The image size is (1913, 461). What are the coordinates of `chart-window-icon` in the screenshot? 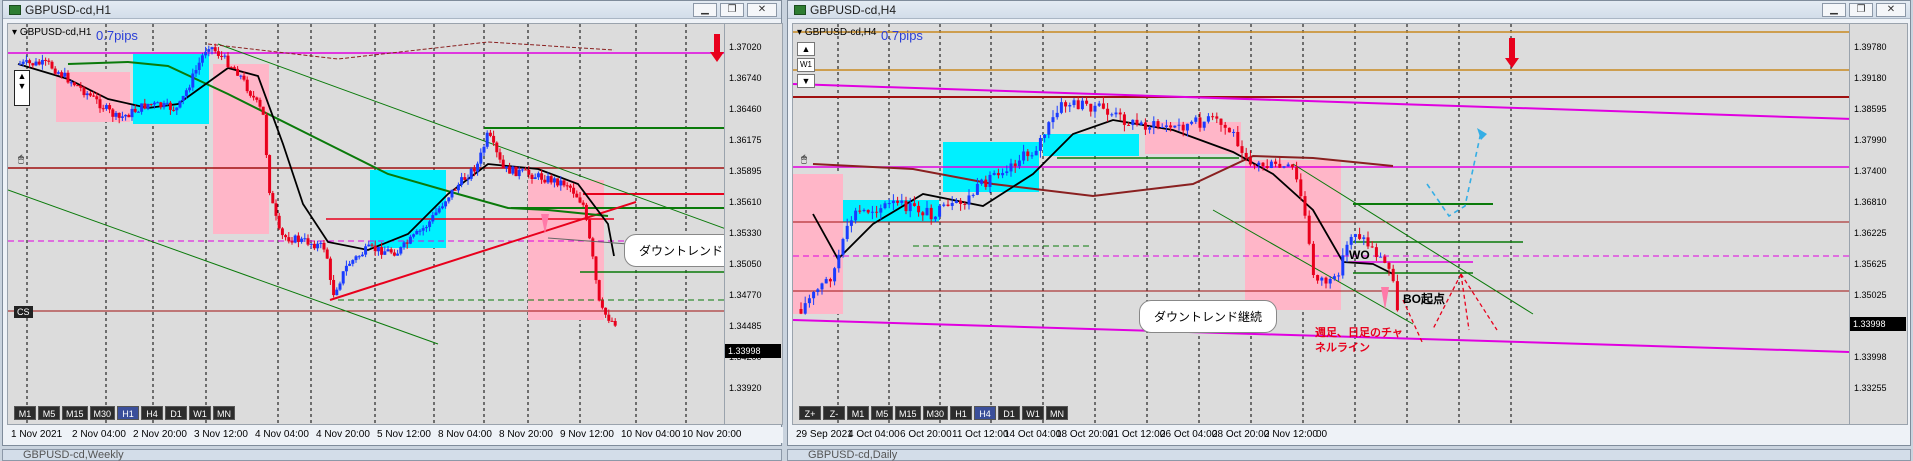 It's located at (15, 9).